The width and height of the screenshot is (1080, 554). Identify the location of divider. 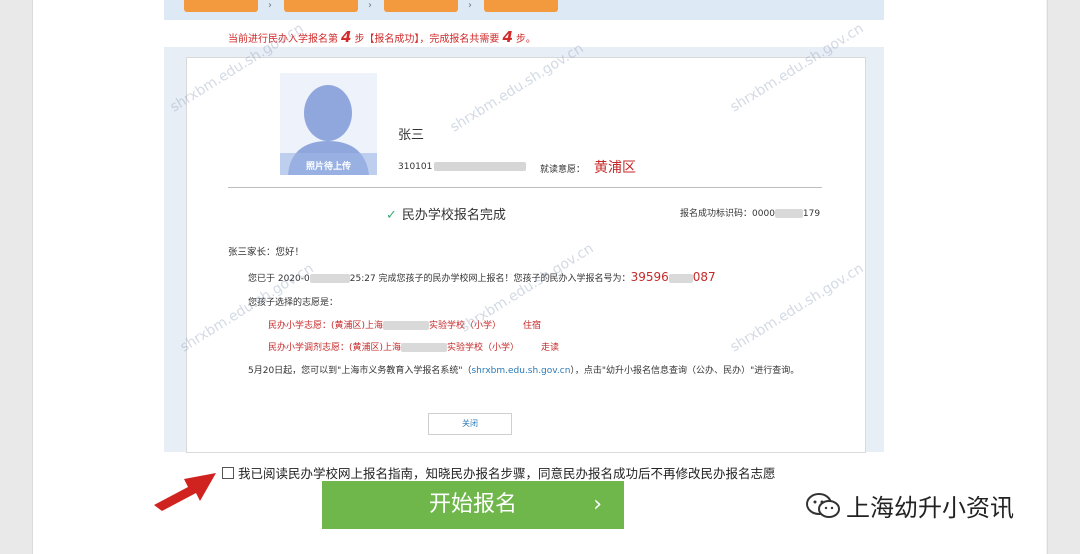
(525, 187).